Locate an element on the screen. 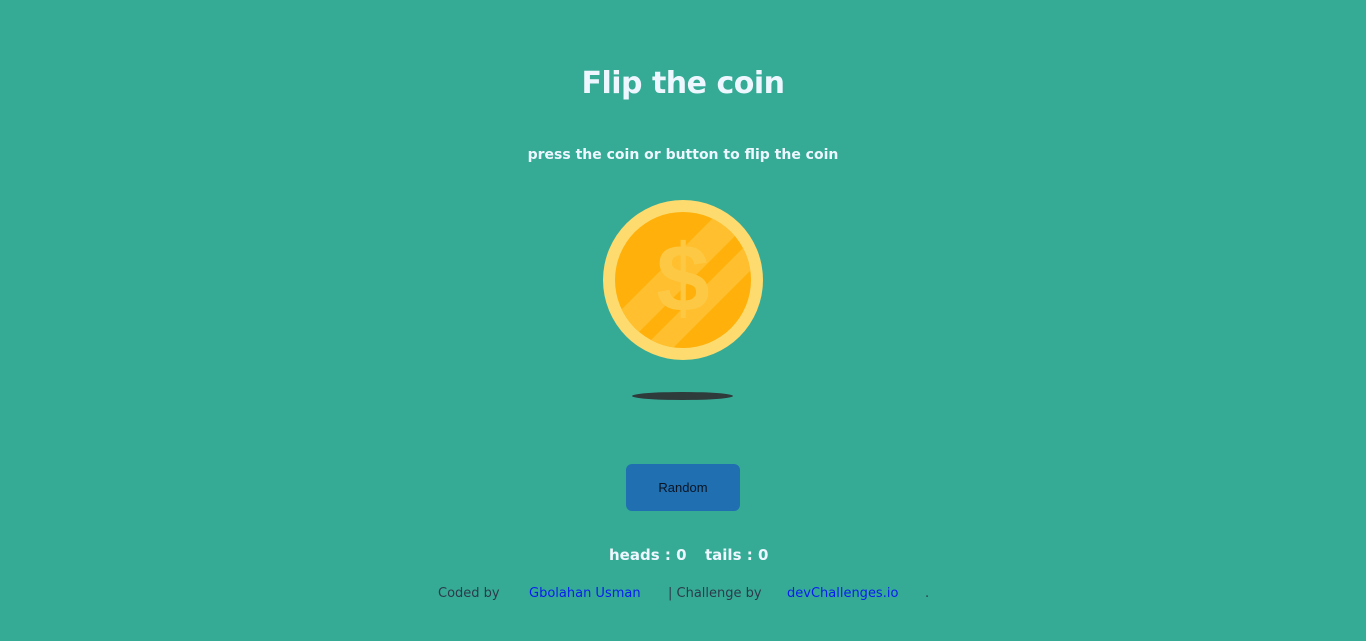 The image size is (1366, 641). tails-score: tails : 0 is located at coordinates (737, 555).